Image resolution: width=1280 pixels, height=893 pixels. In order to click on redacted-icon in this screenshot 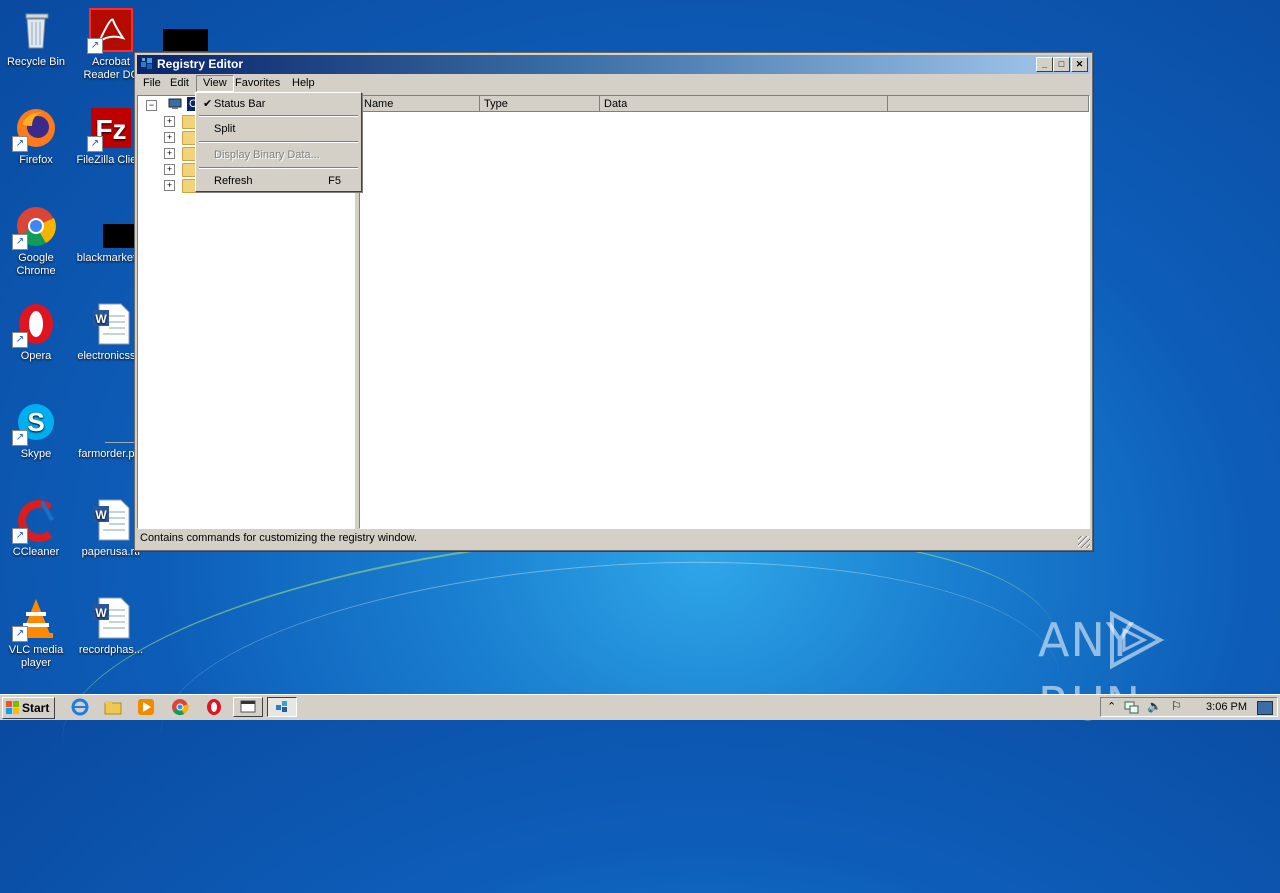, I will do `click(185, 40)`.